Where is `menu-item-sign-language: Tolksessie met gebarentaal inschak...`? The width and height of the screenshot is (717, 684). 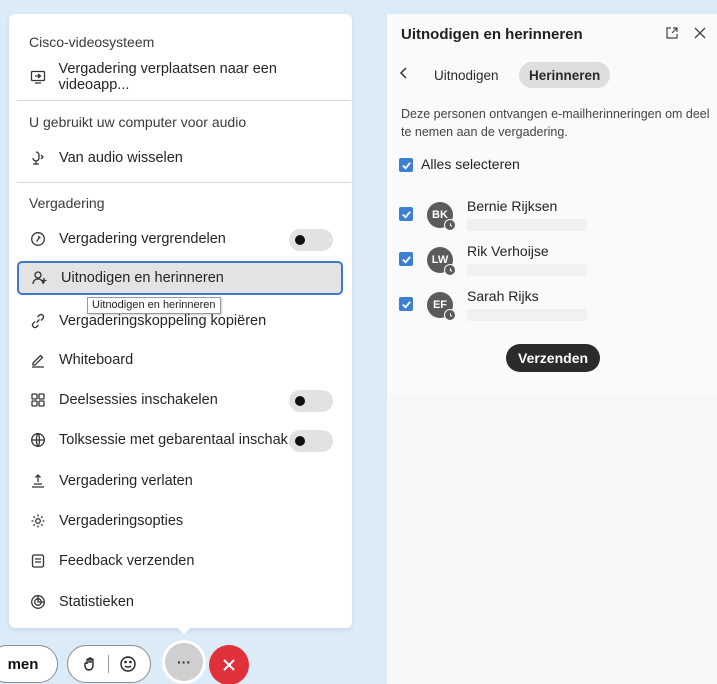
menu-item-sign-language: Tolksessie met gebarentaal inschak... is located at coordinates (180, 440).